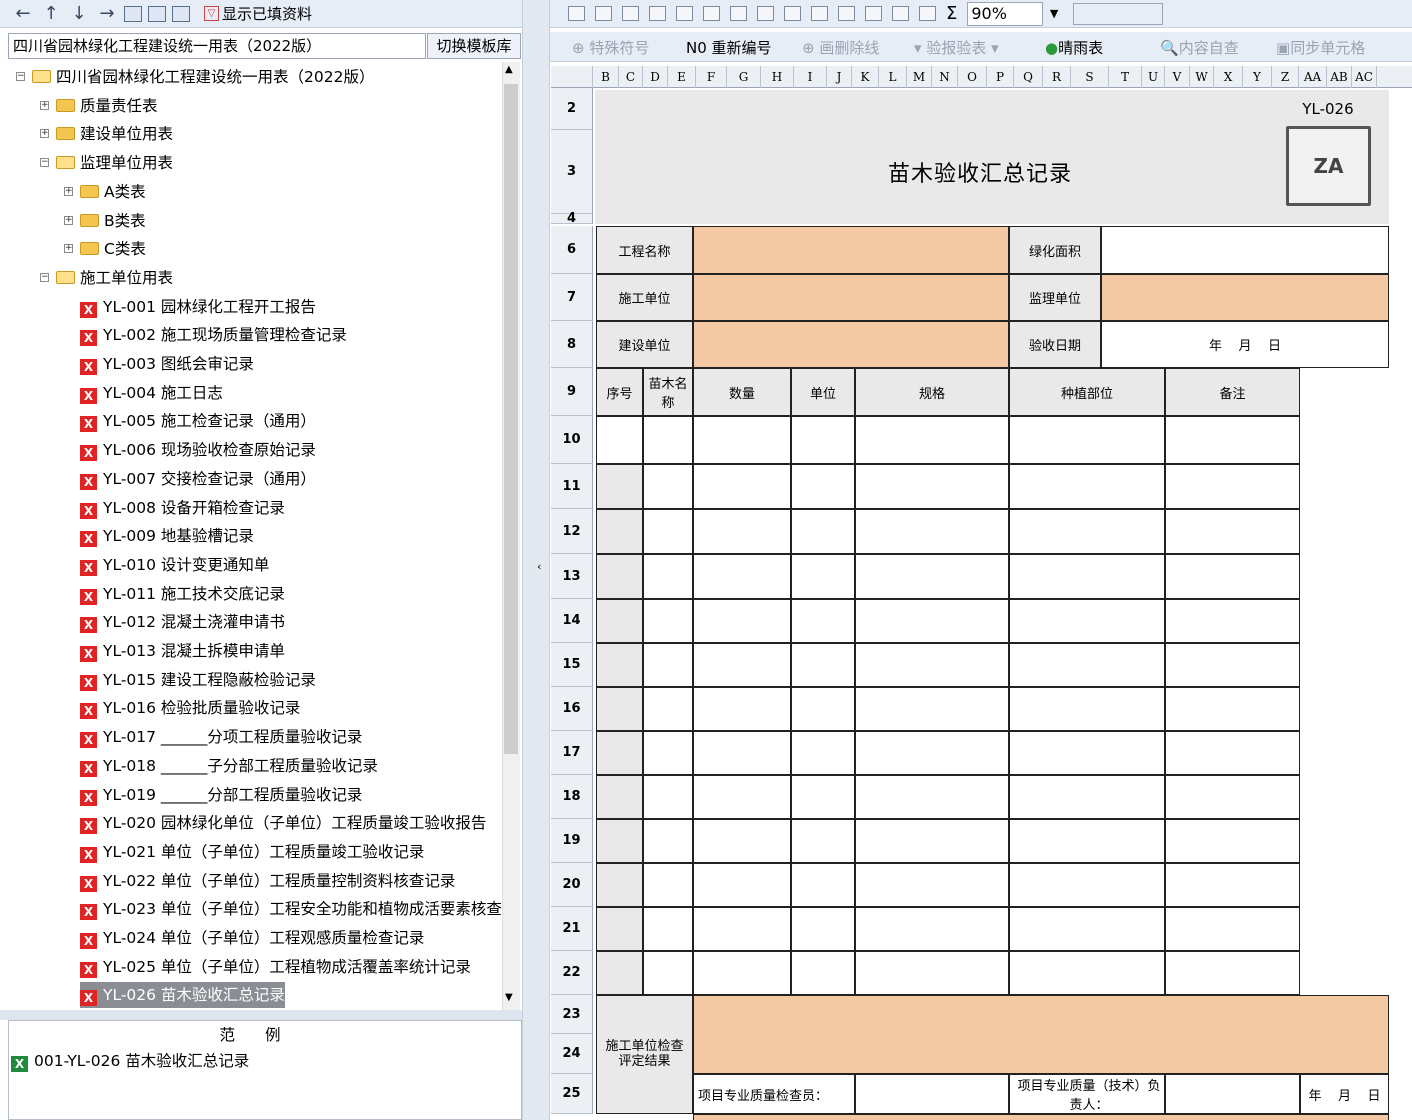 Image resolution: width=1412 pixels, height=1120 pixels. I want to click on table-icon, so click(133, 13).